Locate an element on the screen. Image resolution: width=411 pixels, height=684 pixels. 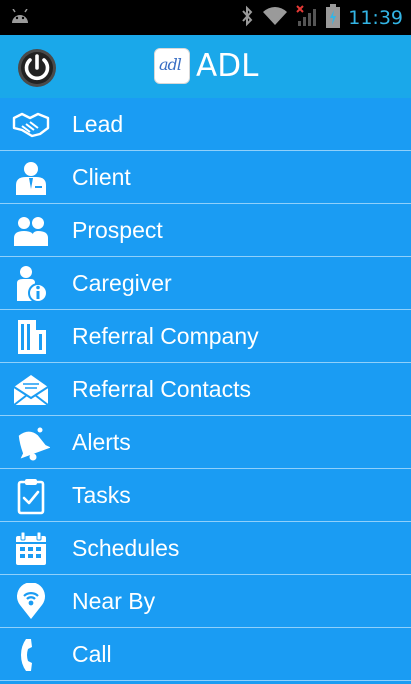
clipboard-check-icon is located at coordinates (31, 496).